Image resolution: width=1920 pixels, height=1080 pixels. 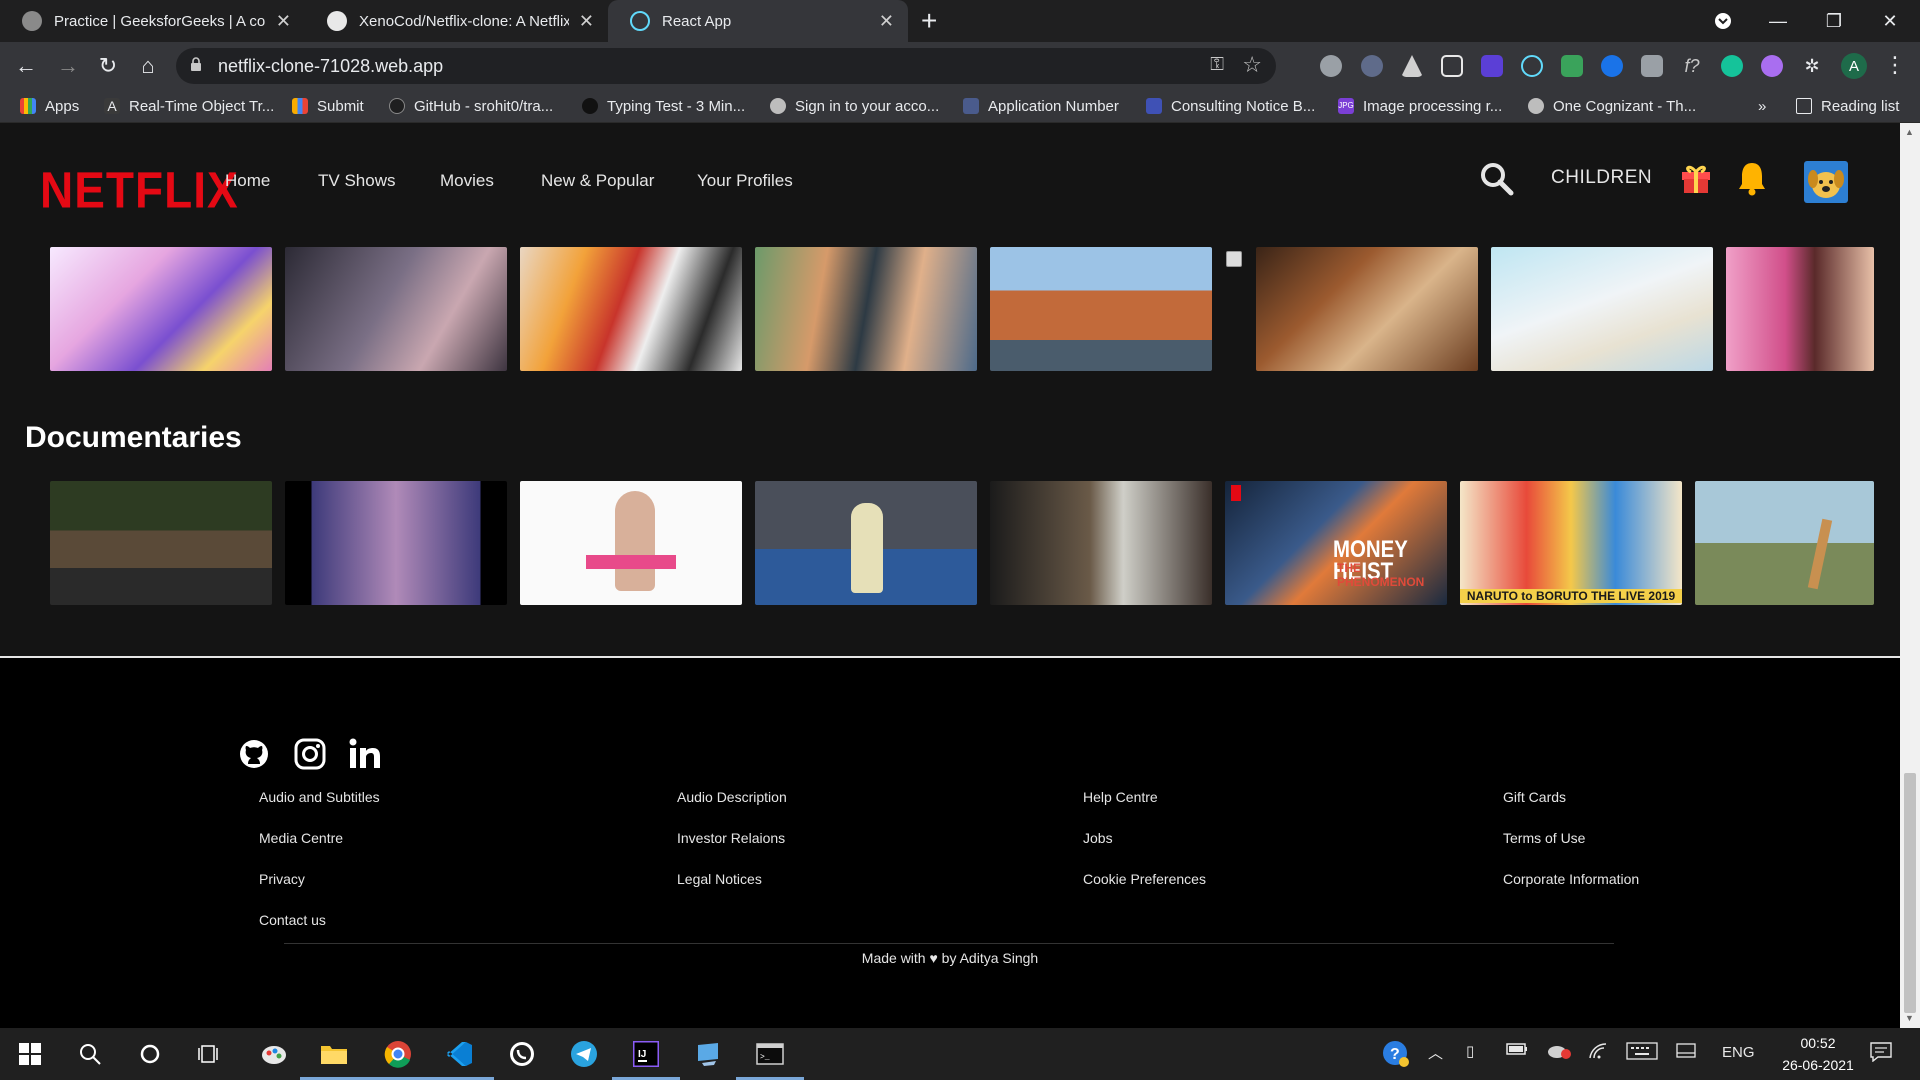 What do you see at coordinates (1910, 575) in the screenshot?
I see `page-scrollbar: ▲ ▼` at bounding box center [1910, 575].